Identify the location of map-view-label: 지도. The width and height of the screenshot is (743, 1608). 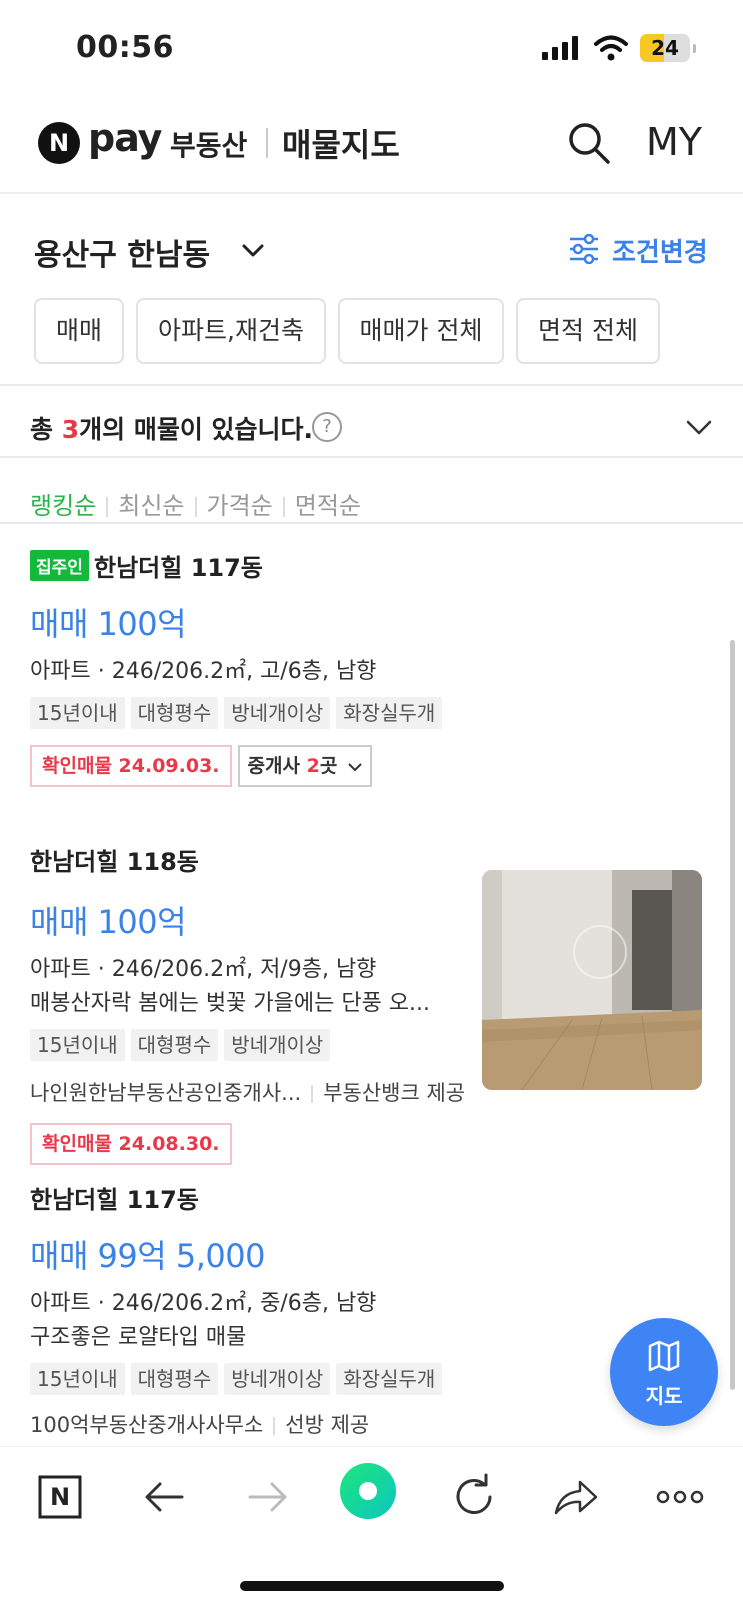
(664, 1396).